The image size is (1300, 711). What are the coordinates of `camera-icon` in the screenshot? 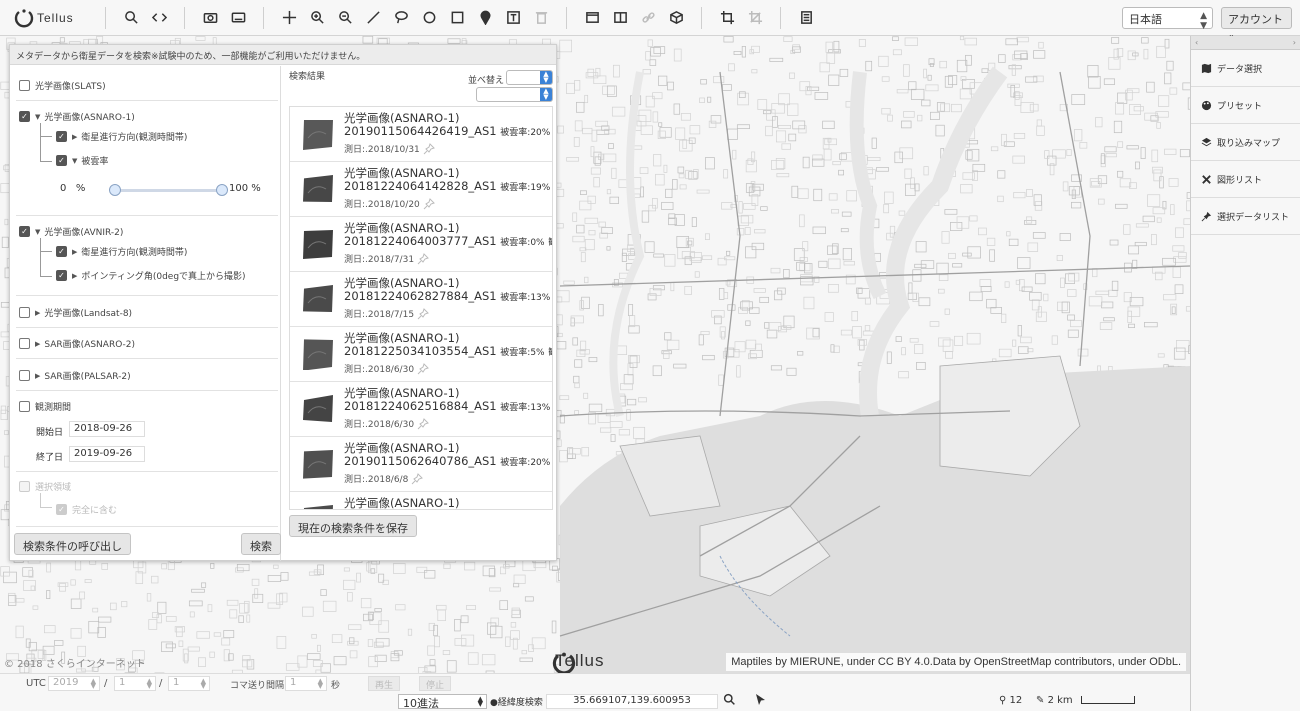 It's located at (210, 18).